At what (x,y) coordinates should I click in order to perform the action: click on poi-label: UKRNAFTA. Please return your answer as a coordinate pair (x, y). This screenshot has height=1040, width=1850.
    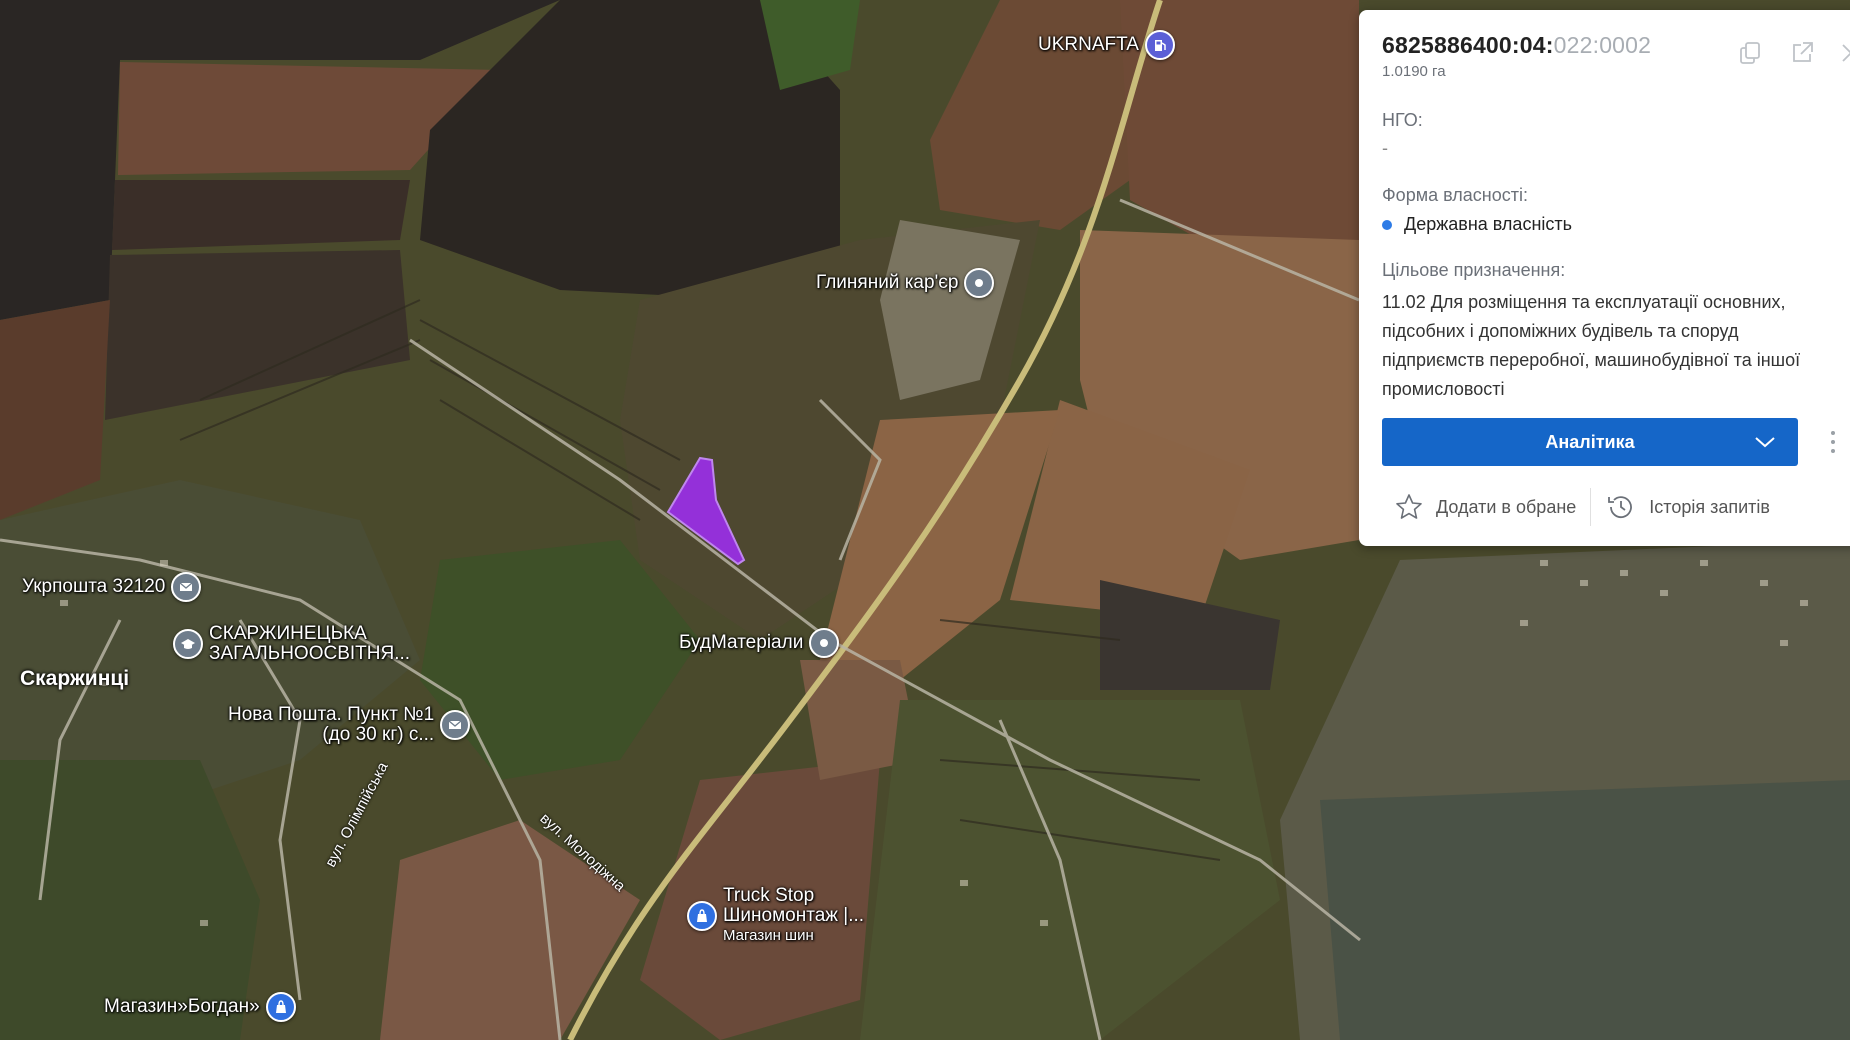
    Looking at the image, I should click on (1088, 44).